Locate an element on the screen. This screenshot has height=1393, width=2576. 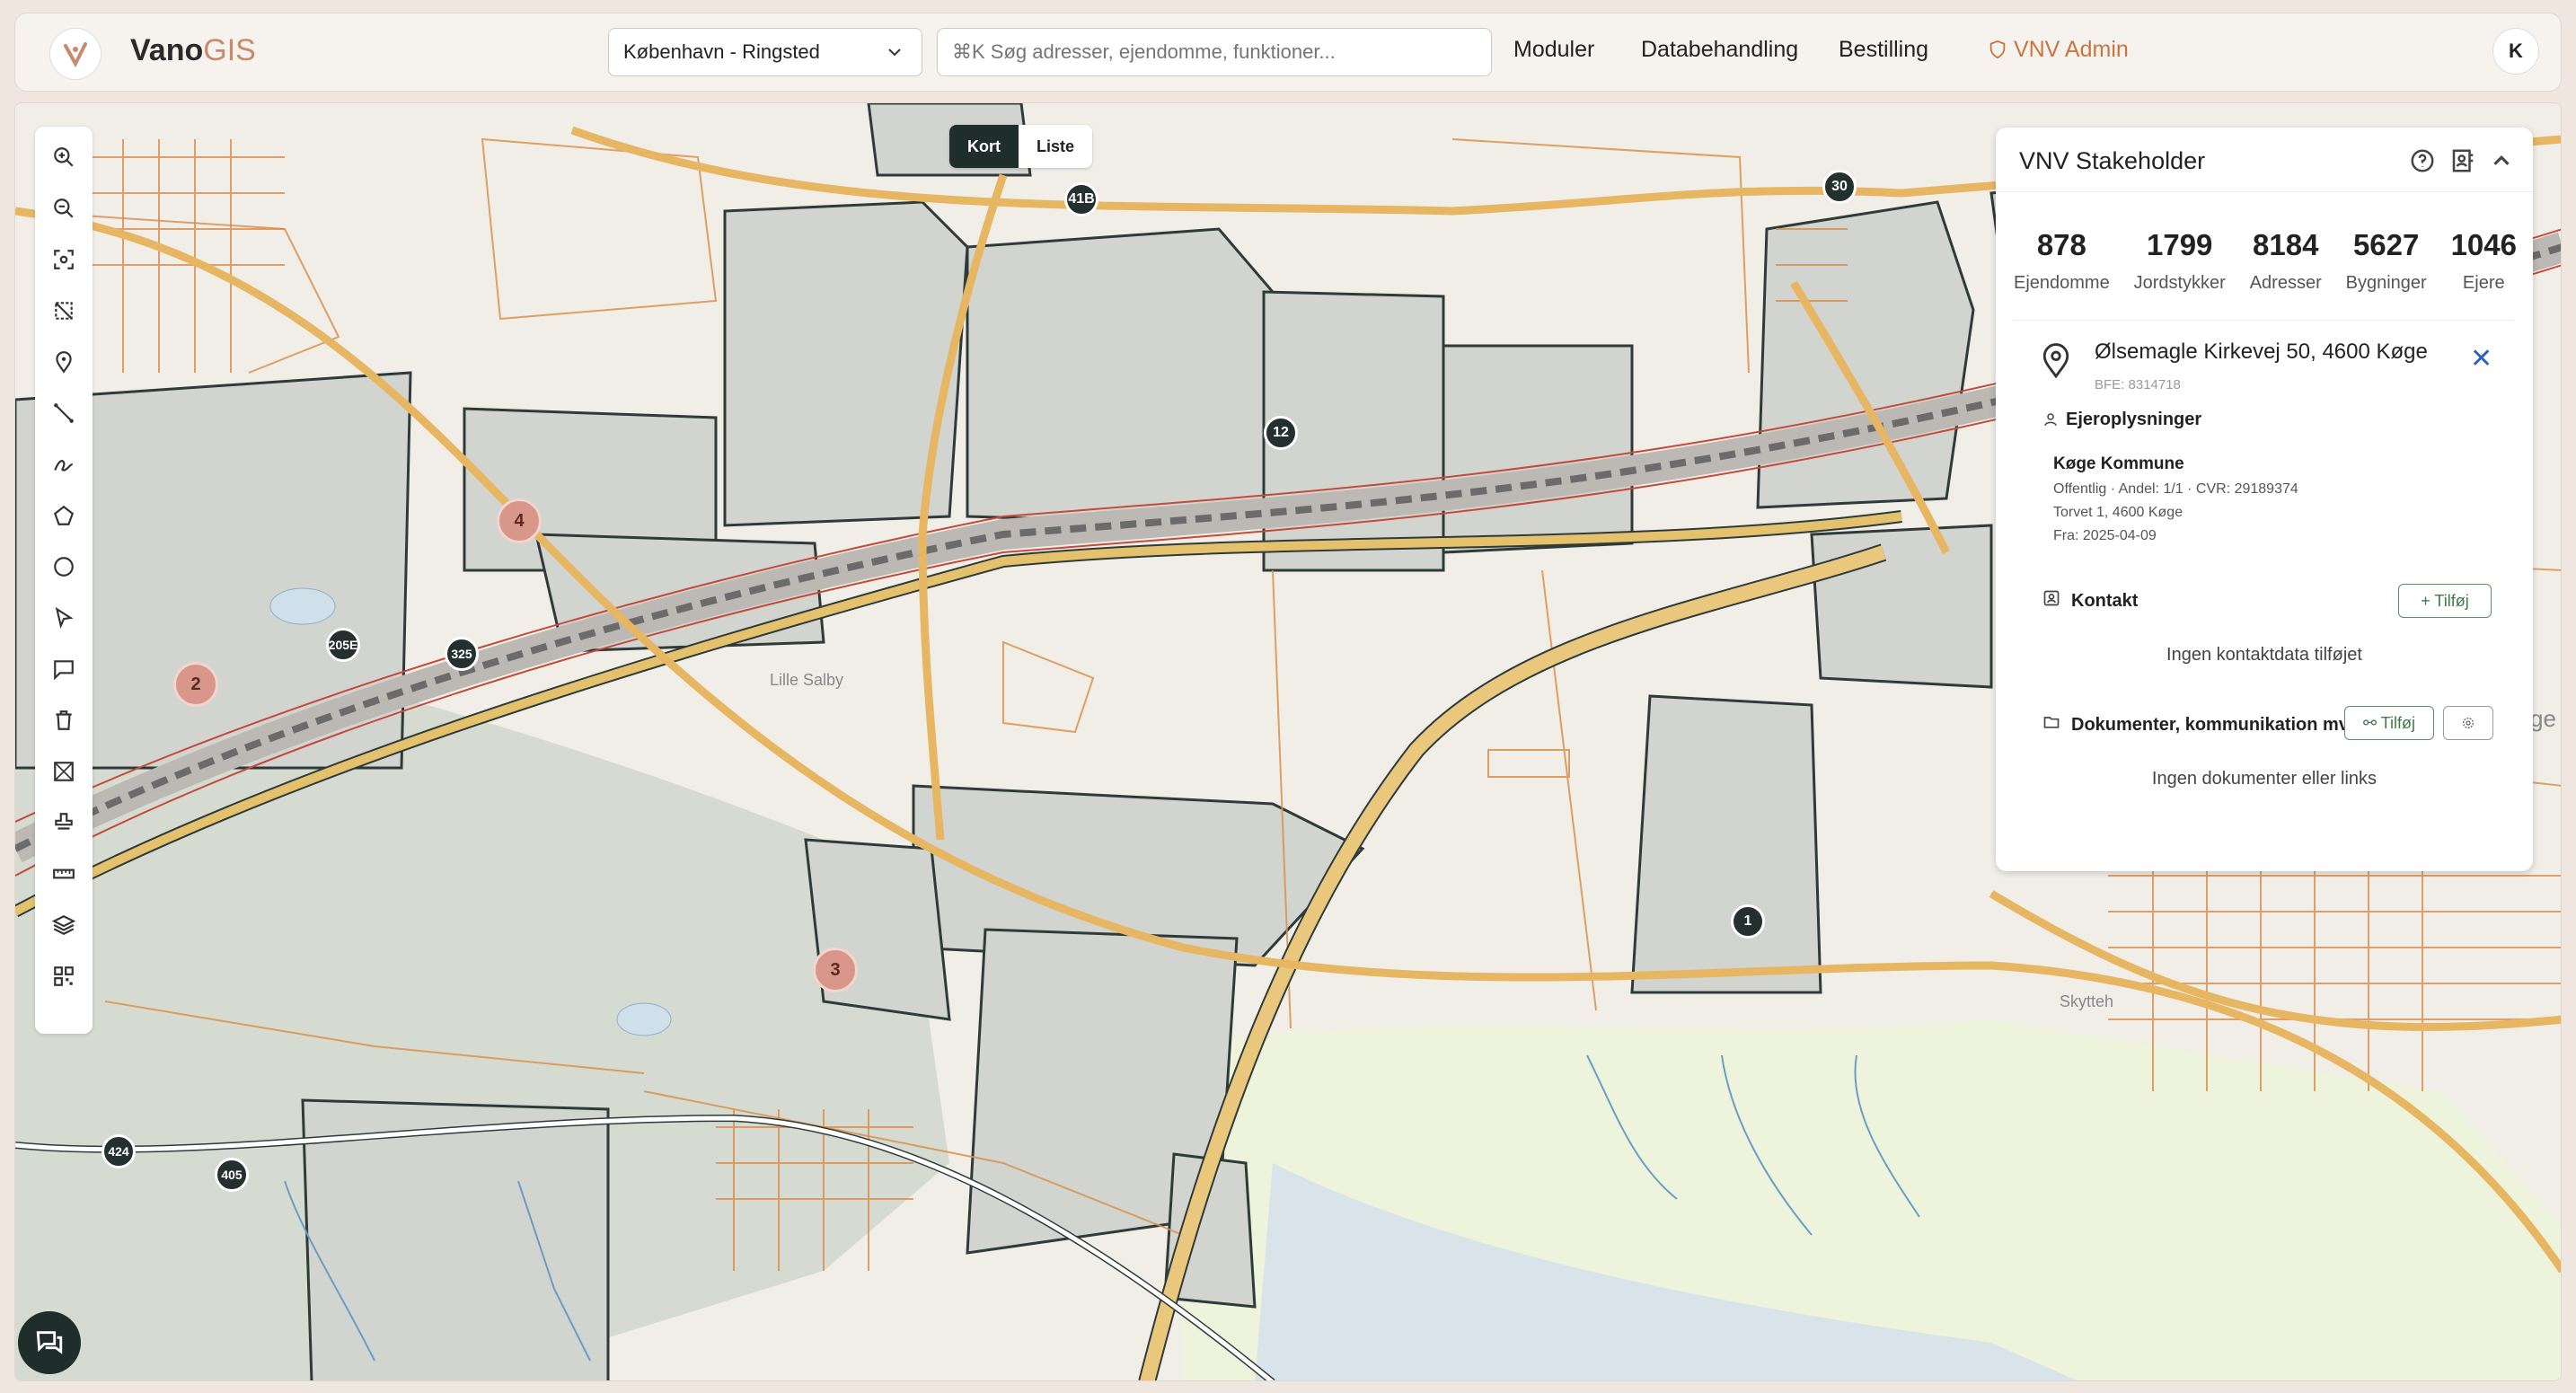
map-marker: 41B is located at coordinates (1081, 199).